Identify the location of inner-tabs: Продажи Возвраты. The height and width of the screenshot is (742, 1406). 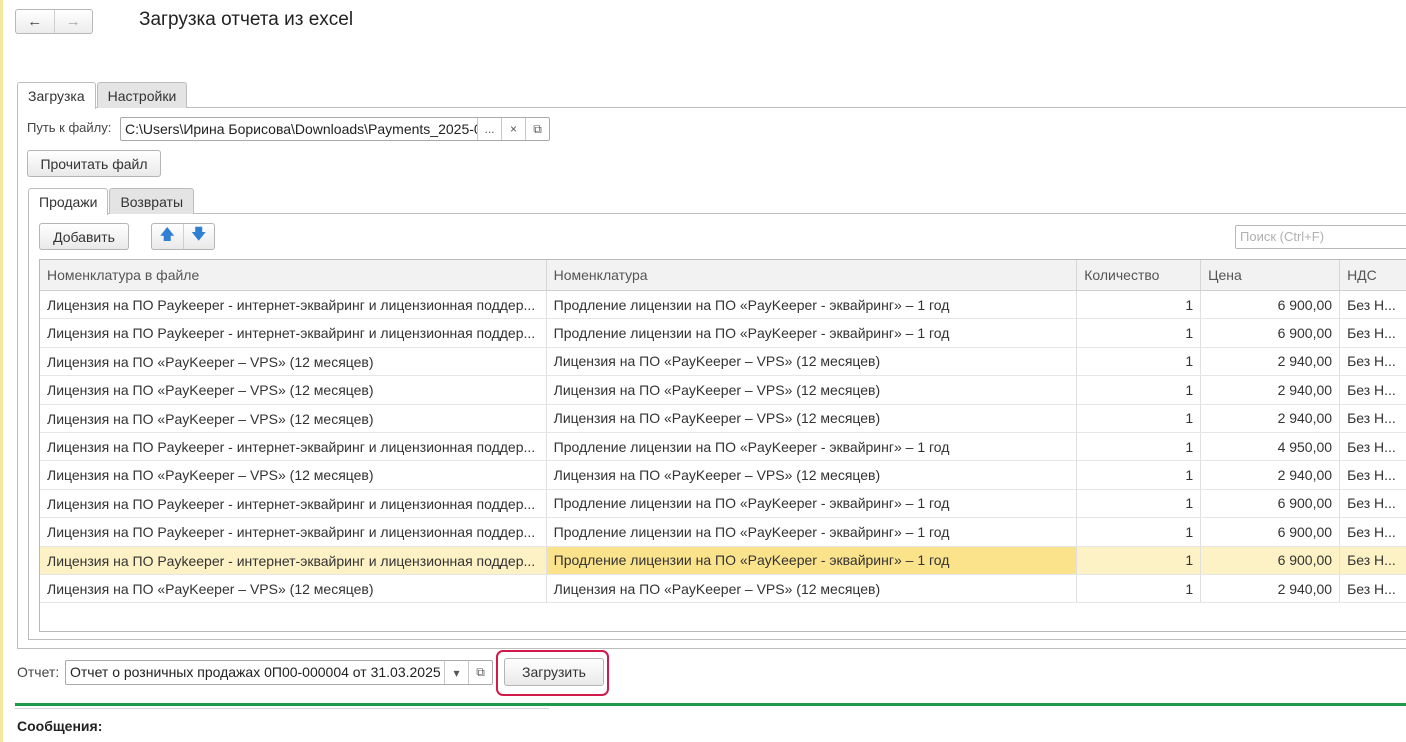
(111, 201).